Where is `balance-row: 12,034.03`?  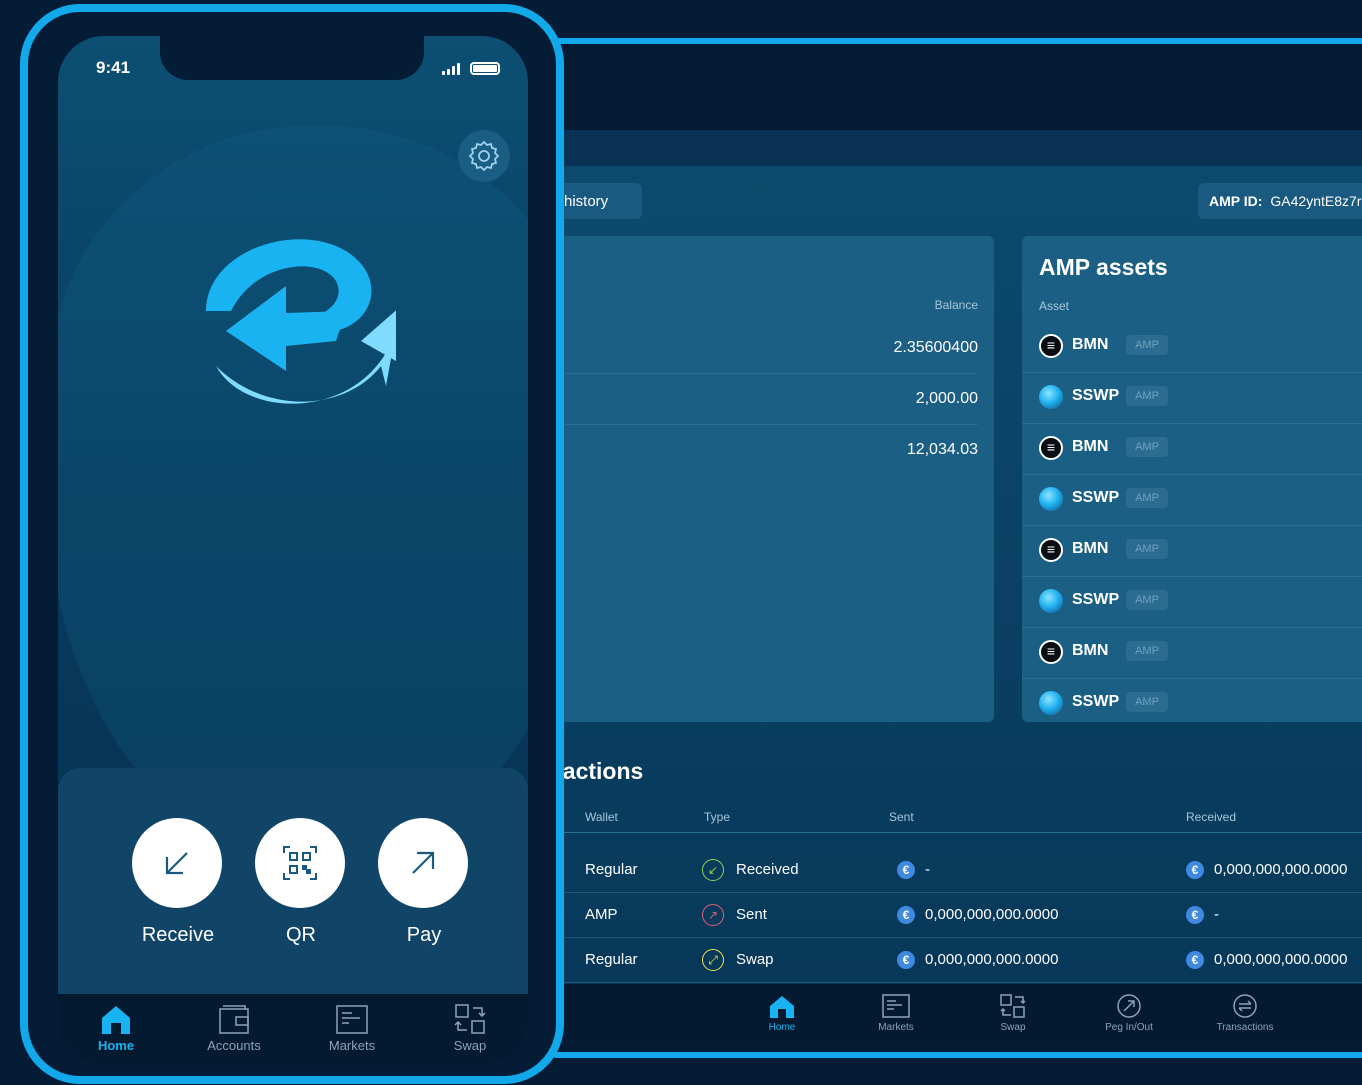 balance-row: 12,034.03 is located at coordinates (762, 449).